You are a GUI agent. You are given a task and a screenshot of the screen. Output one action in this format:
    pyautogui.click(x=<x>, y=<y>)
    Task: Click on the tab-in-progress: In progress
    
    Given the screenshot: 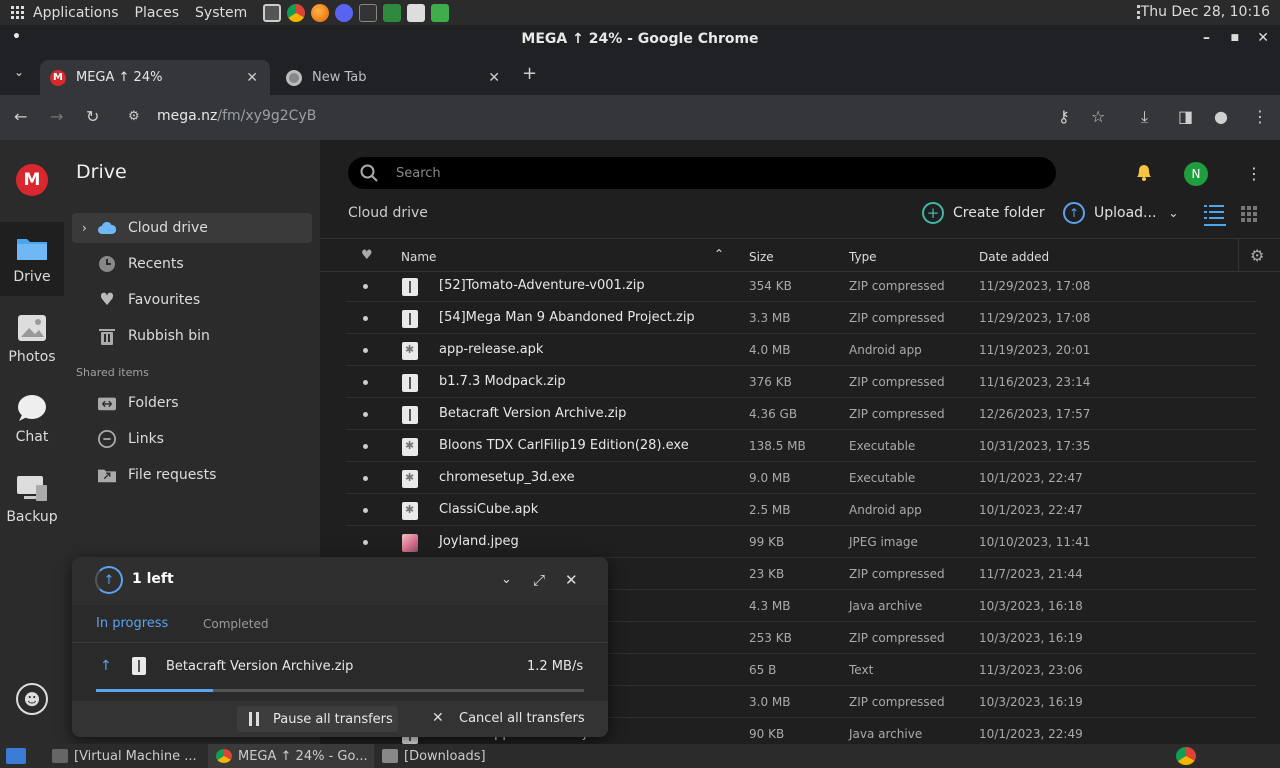 What is the action you would take?
    pyautogui.click(x=132, y=623)
    